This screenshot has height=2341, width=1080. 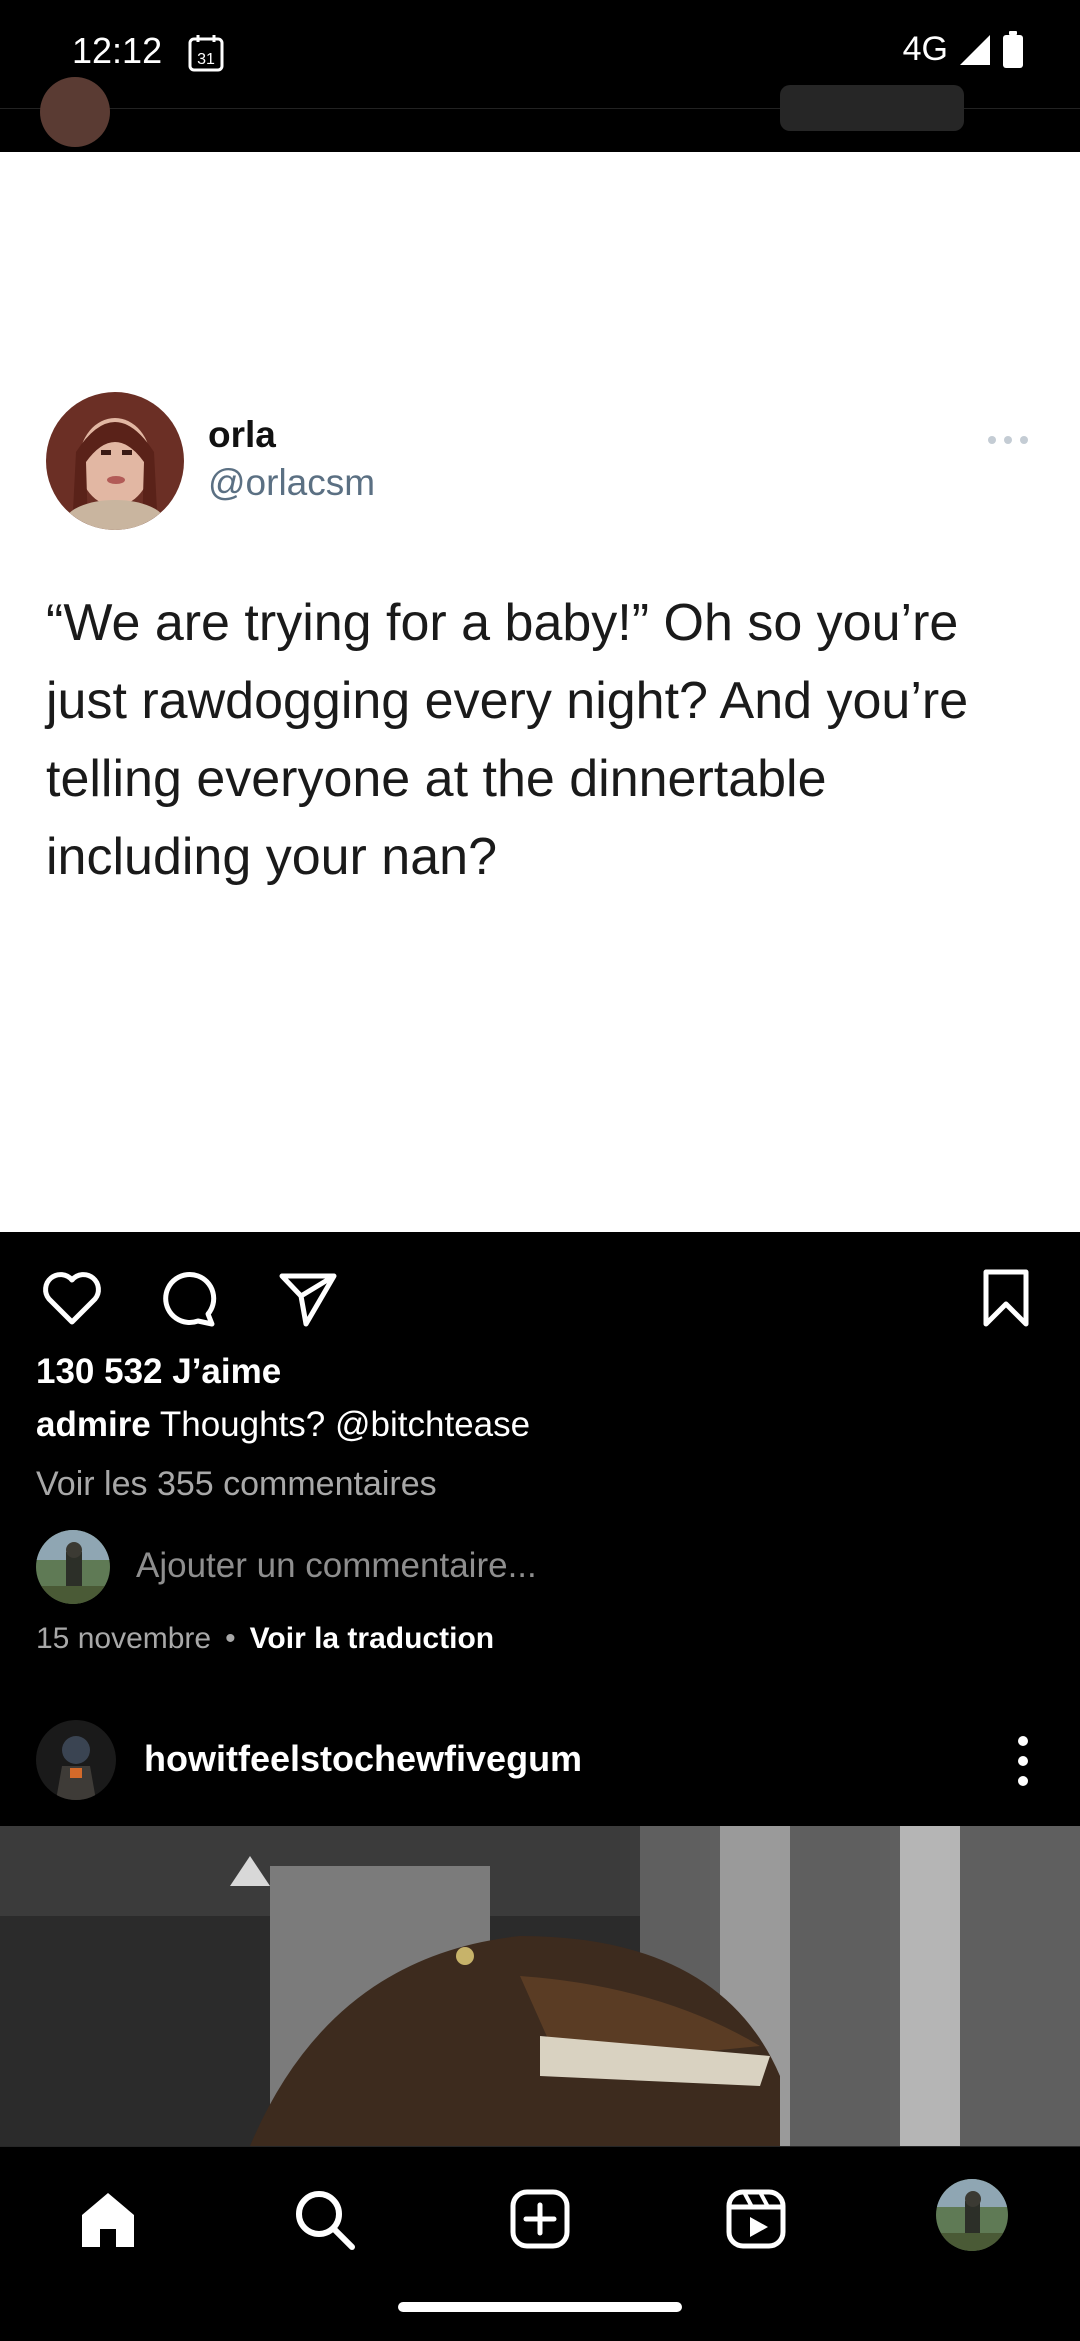 I want to click on next-post-image, so click(x=540, y=1986).